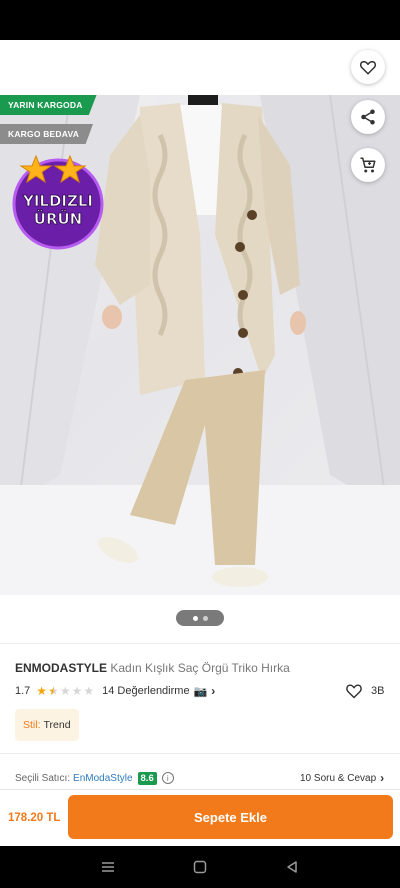 This screenshot has width=400, height=888. I want to click on seller-label: Seçili Satıcı:, so click(43, 778).